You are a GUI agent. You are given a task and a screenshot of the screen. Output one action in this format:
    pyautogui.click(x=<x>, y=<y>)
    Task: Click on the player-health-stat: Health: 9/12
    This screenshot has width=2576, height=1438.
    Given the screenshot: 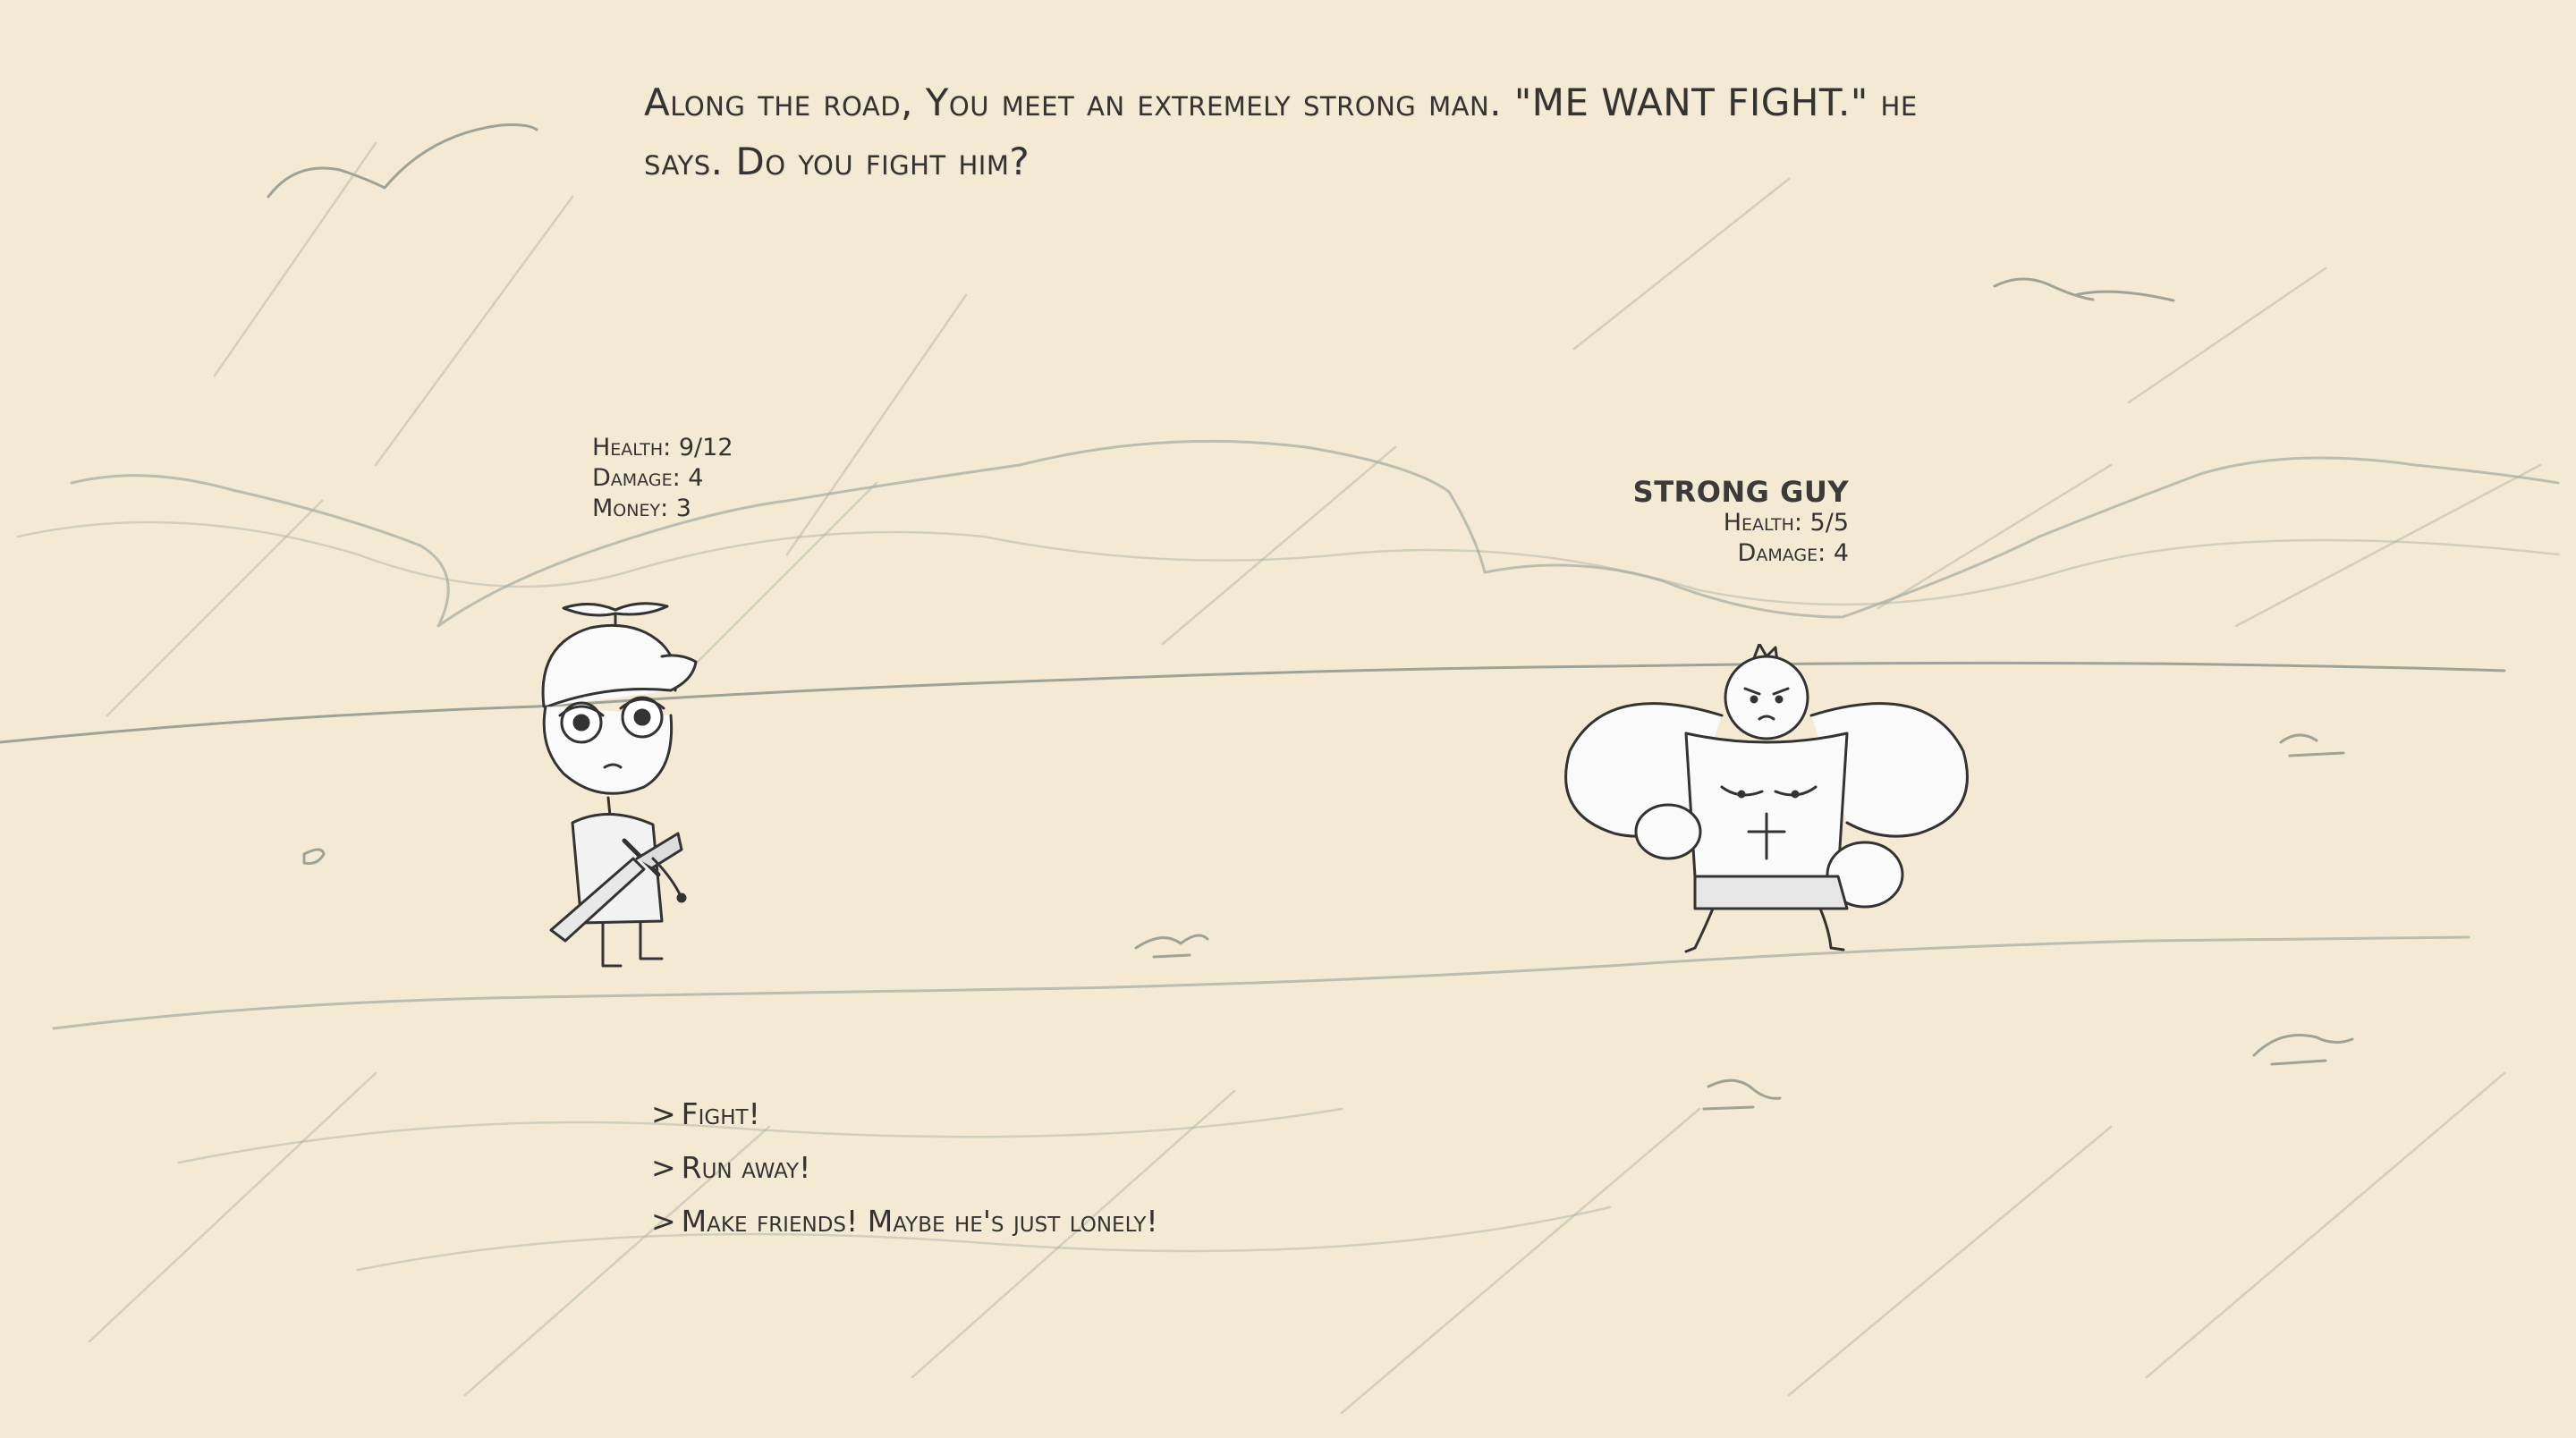 What is the action you would take?
    pyautogui.click(x=662, y=447)
    